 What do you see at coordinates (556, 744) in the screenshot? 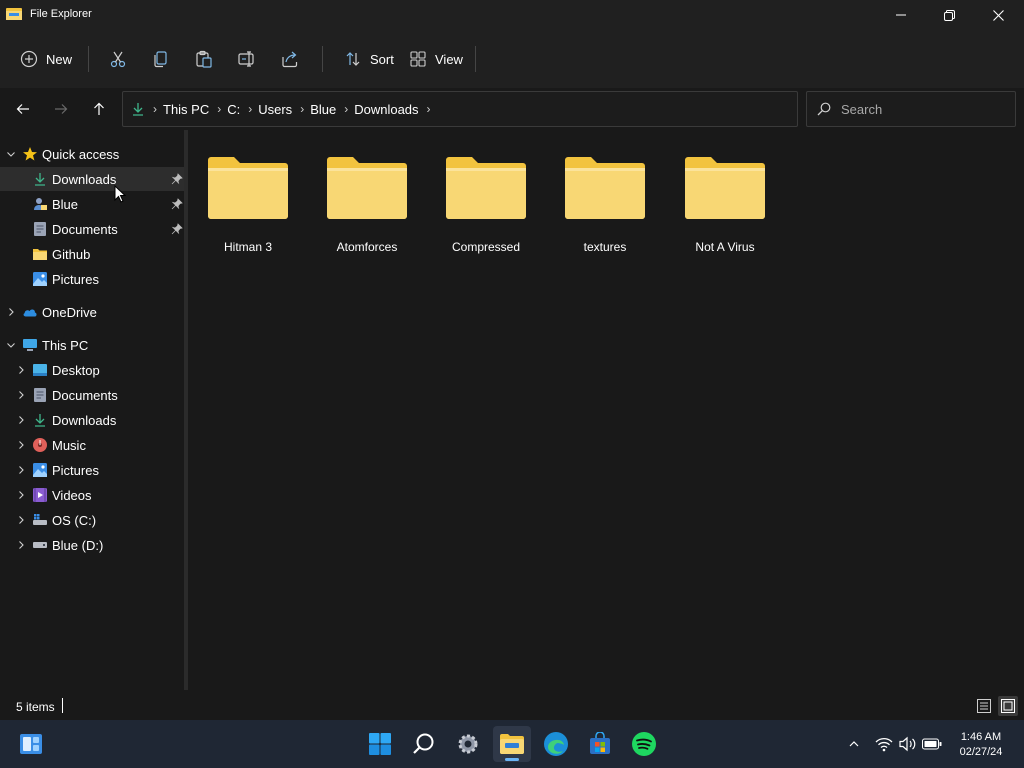
I see `edge-button` at bounding box center [556, 744].